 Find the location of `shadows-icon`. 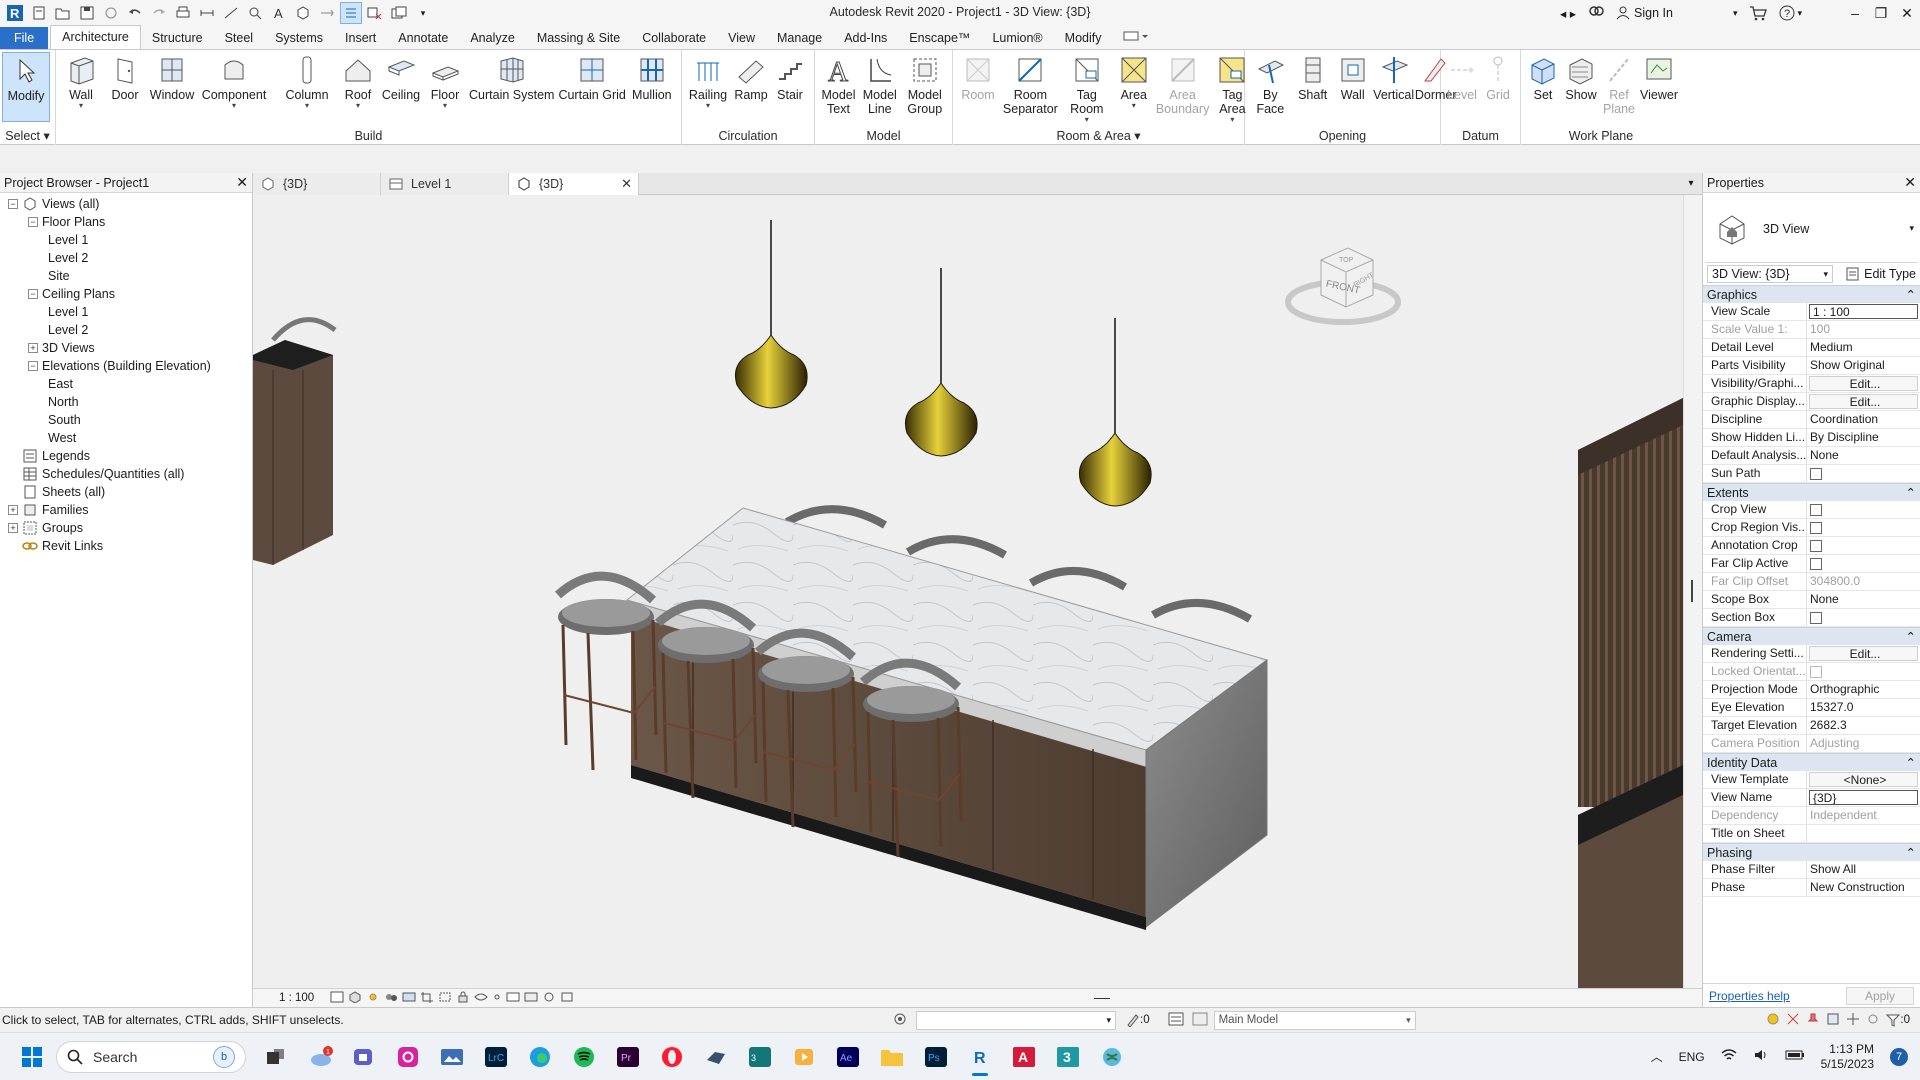

shadows-icon is located at coordinates (391, 998).